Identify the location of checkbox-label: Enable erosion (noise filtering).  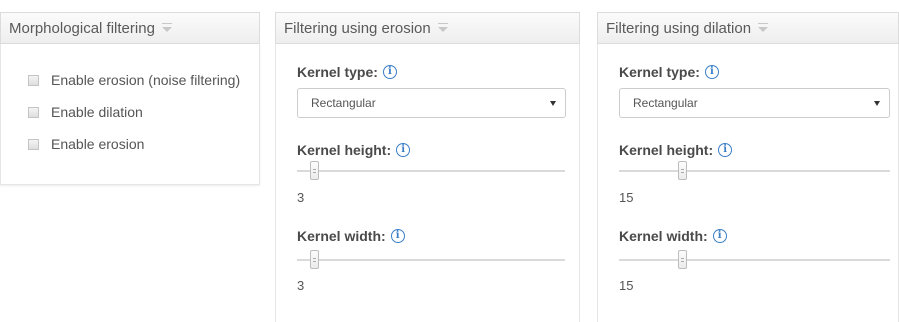
(146, 80).